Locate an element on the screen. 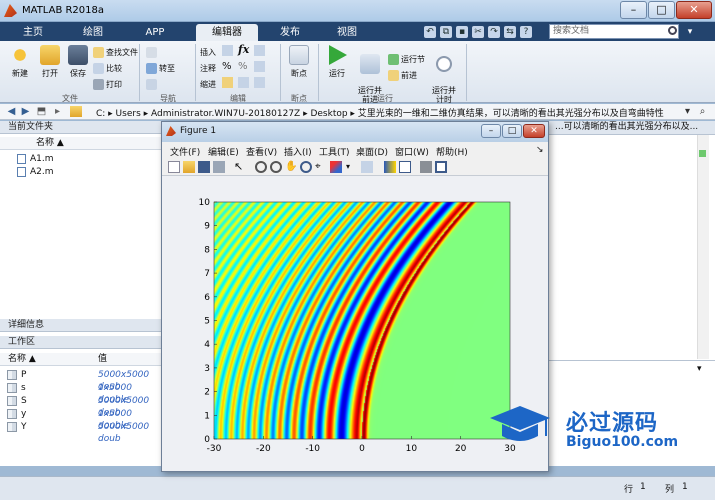 Image resolution: width=715 pixels, height=500 pixels. find-button is located at coordinates (152, 84).